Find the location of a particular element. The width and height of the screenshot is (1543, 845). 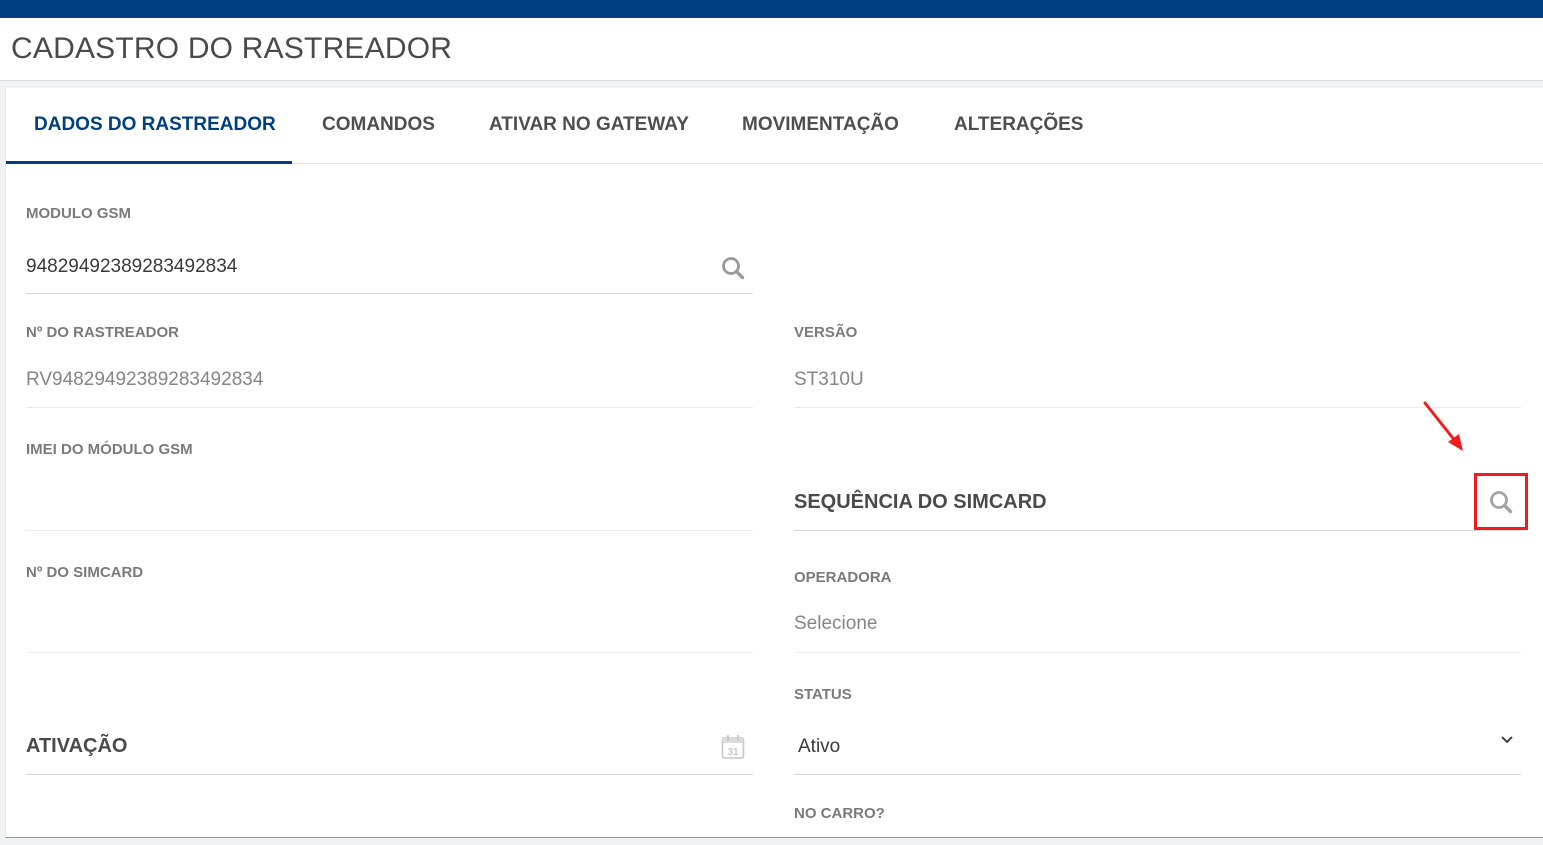

imei-modulo-gsm-underline is located at coordinates (389, 530).